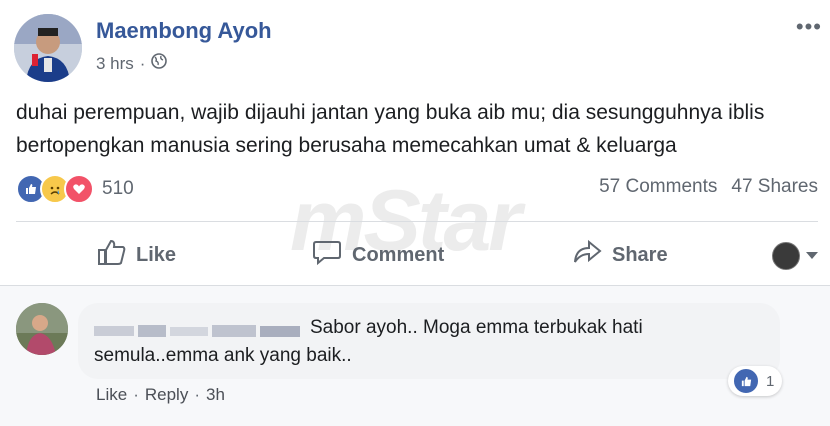  Describe the element at coordinates (111, 255) in the screenshot. I see `thumbs-up-icon` at that location.